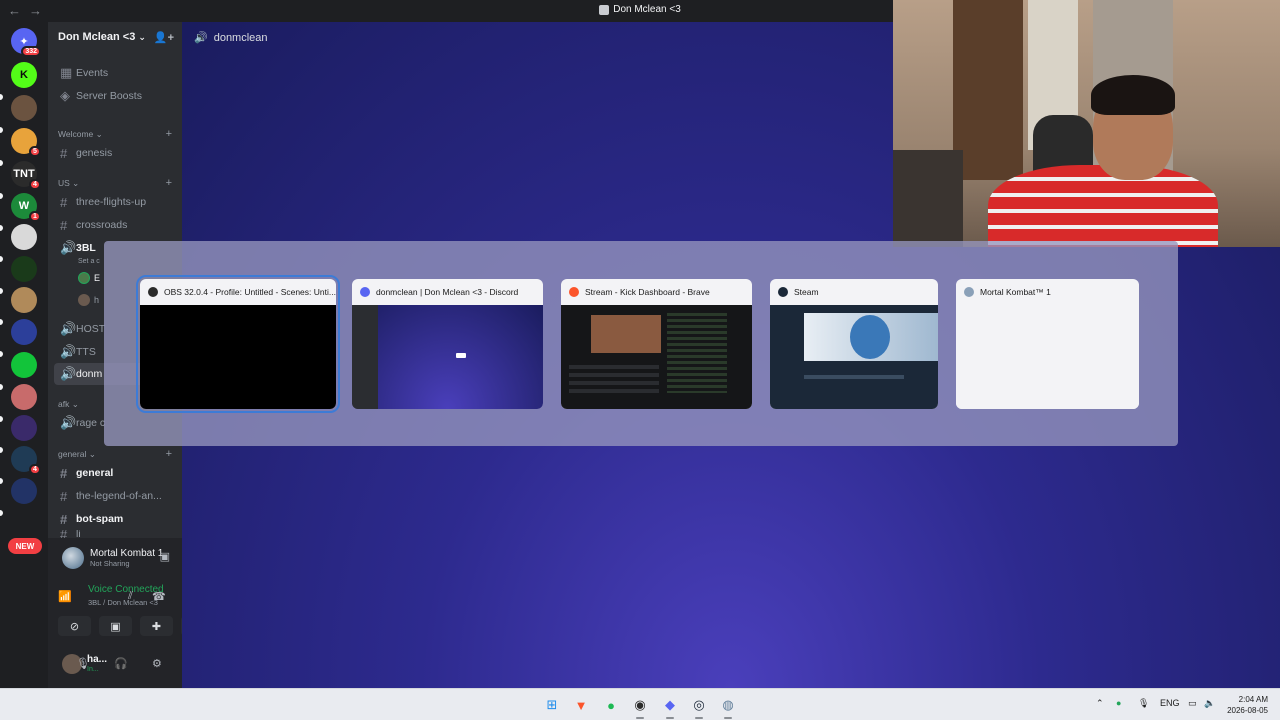  What do you see at coordinates (115, 37) in the screenshot?
I see `server-header: Don Mclean <3 ⌄ 👤+` at bounding box center [115, 37].